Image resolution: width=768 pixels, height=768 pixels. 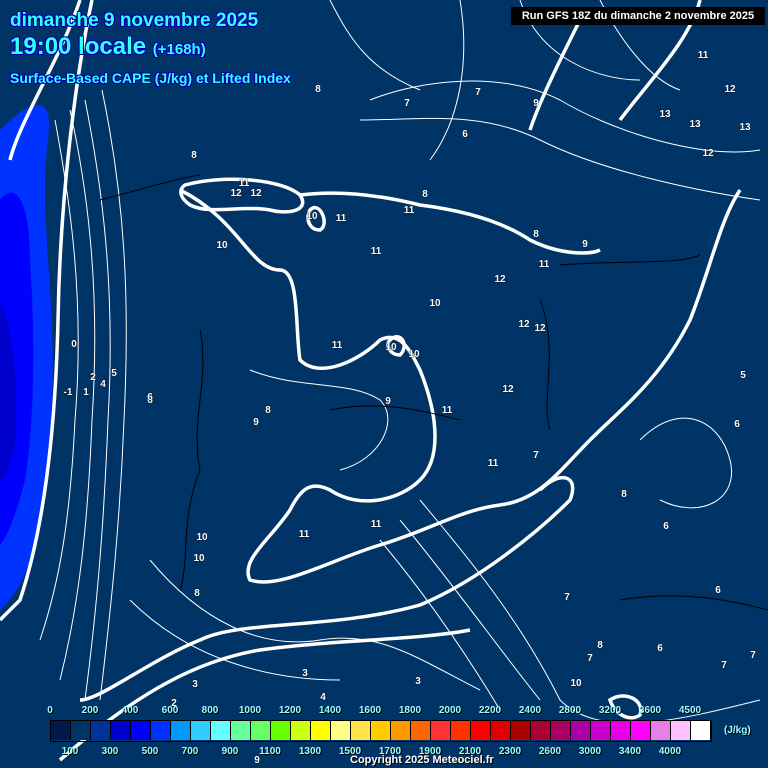 I want to click on legend-label-top: 2000, so click(x=450, y=710).